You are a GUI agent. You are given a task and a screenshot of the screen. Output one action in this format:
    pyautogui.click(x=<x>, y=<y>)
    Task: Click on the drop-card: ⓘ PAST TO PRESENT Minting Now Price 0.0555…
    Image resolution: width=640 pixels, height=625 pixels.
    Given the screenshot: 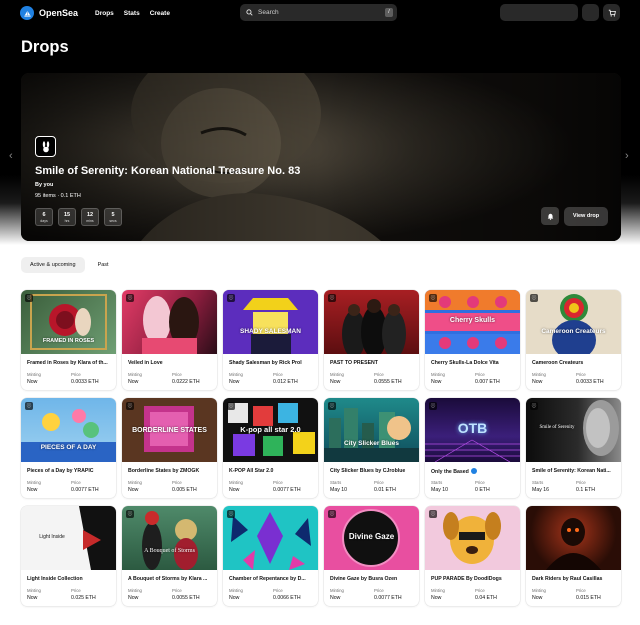 What is the action you would take?
    pyautogui.click(x=371, y=340)
    